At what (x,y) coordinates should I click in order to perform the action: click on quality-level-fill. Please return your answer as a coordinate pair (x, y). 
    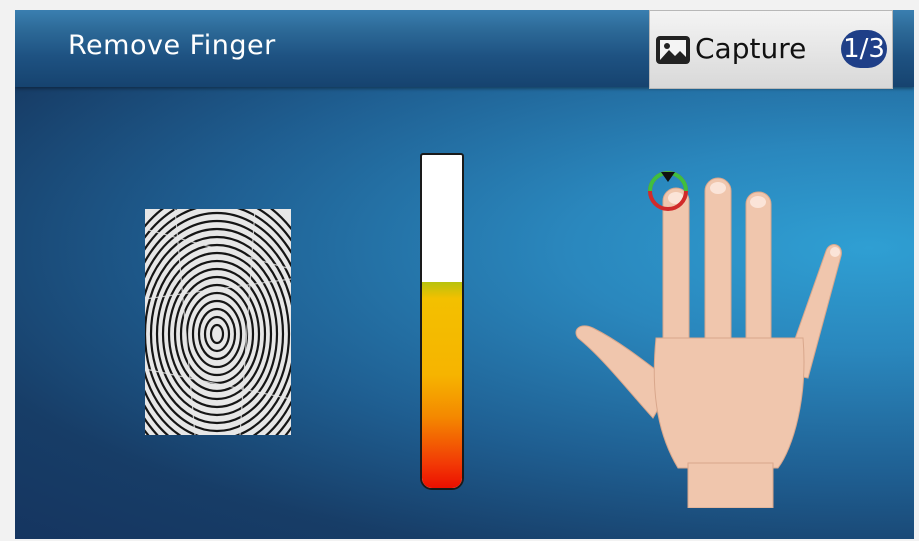
    Looking at the image, I should click on (442, 384).